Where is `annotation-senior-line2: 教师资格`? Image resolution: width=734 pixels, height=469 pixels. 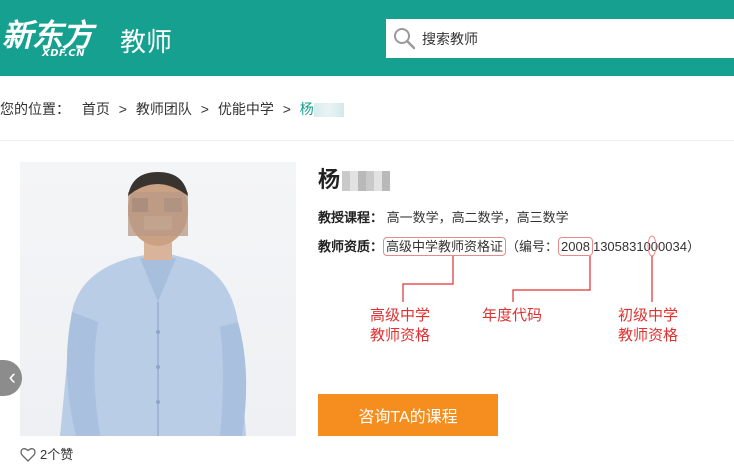 annotation-senior-line2: 教师资格 is located at coordinates (400, 335).